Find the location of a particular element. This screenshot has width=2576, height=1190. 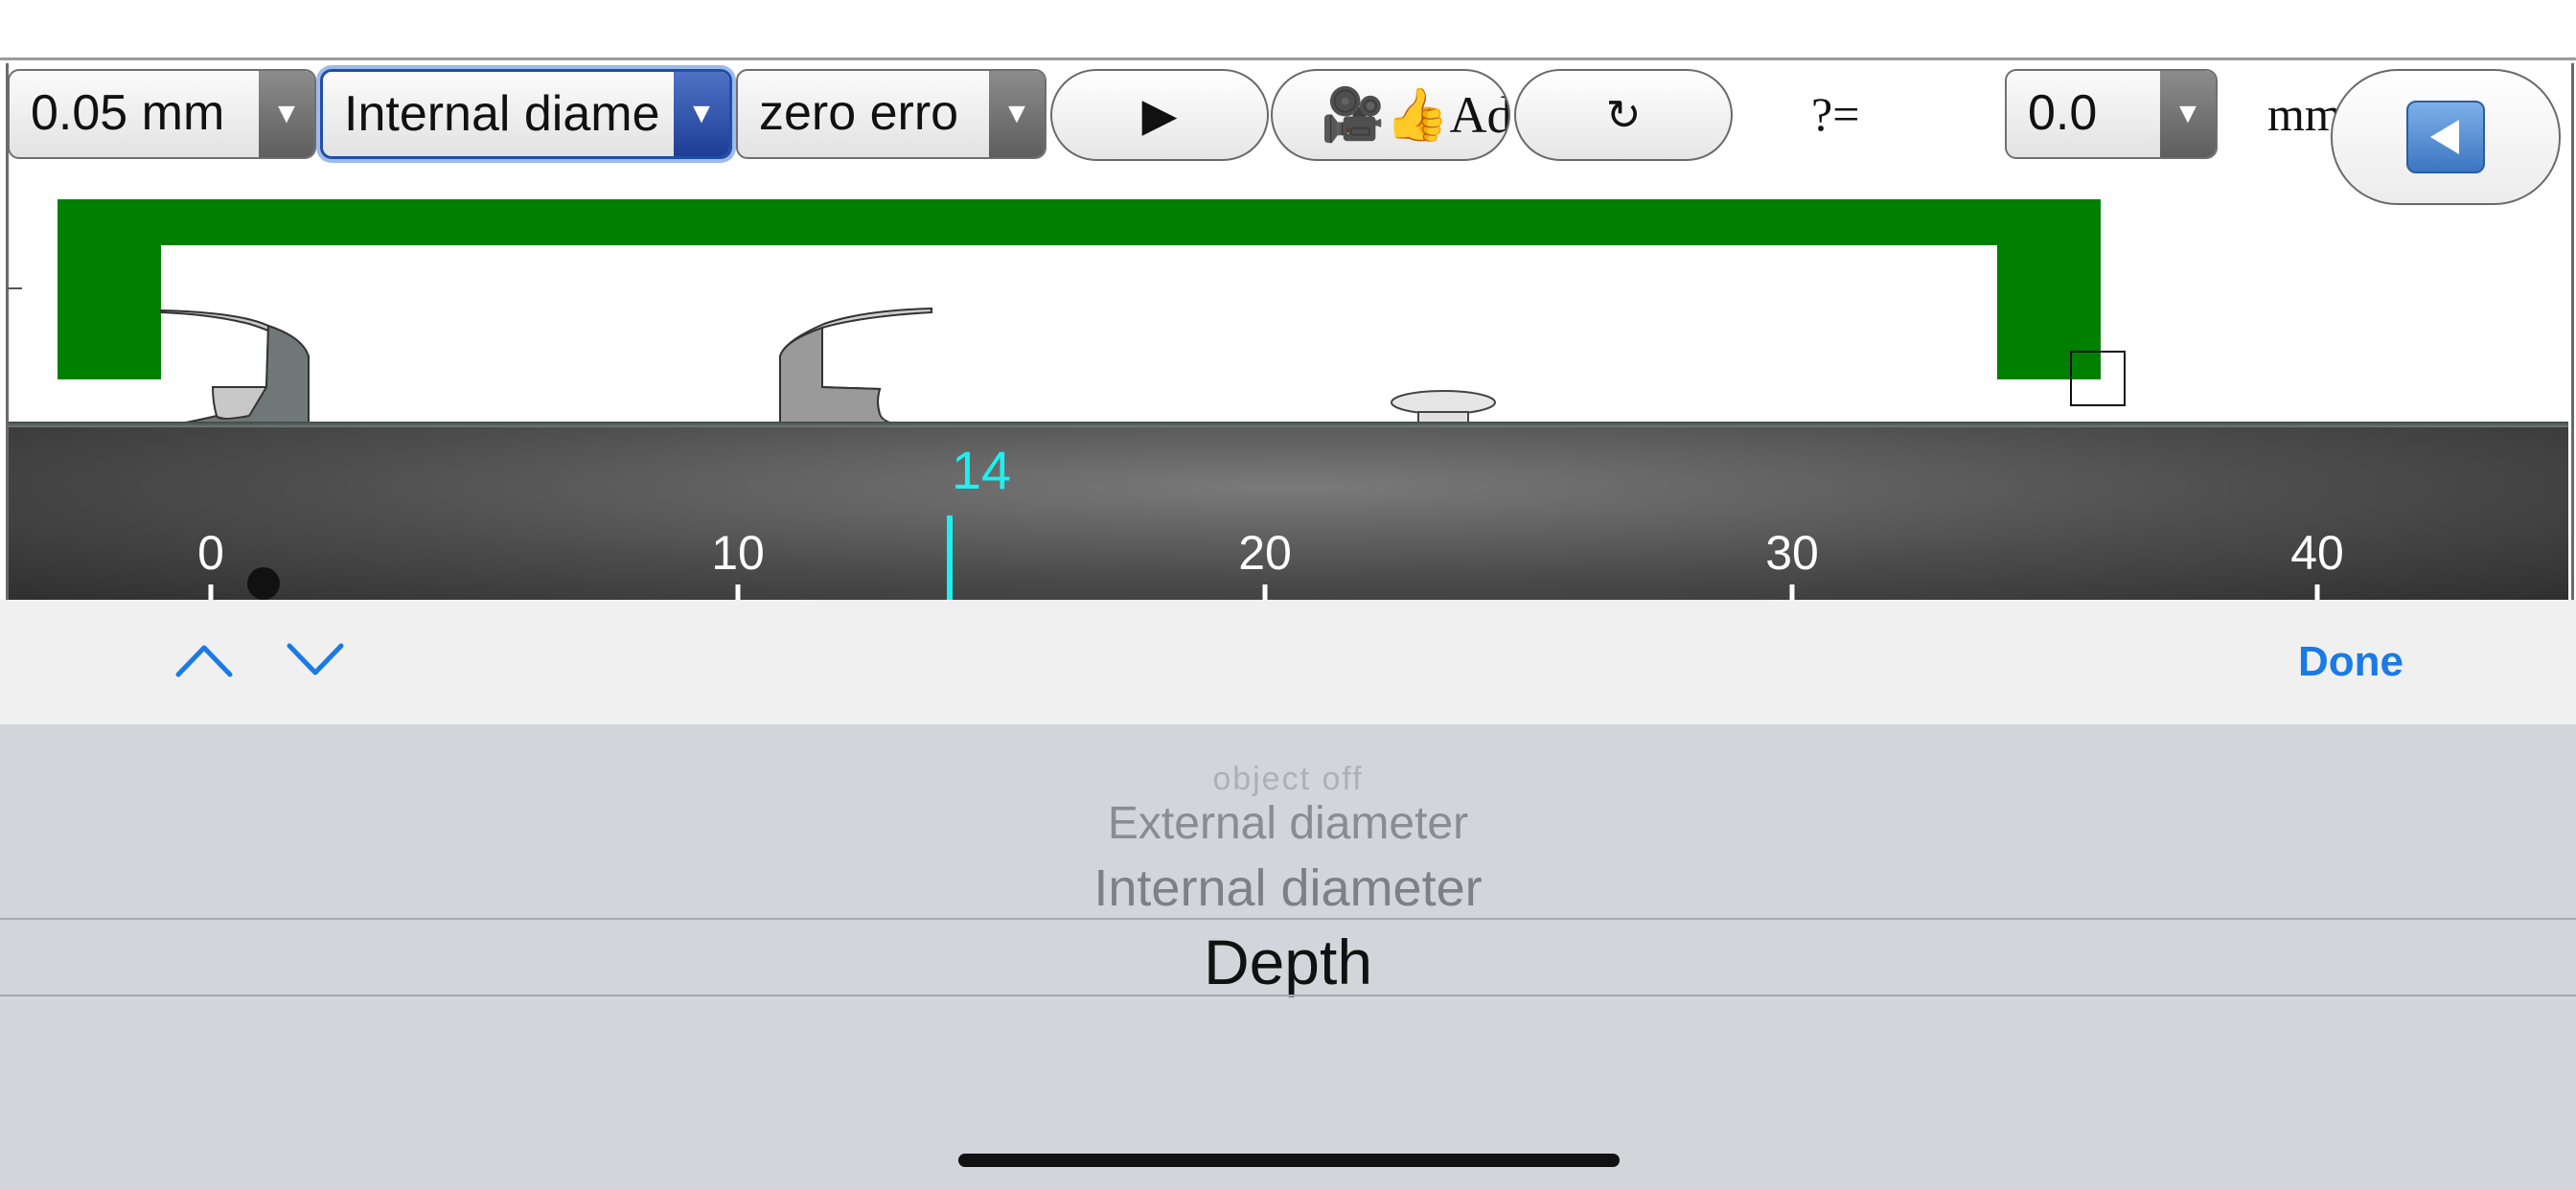

picker-selection-bottom is located at coordinates (1288, 996).